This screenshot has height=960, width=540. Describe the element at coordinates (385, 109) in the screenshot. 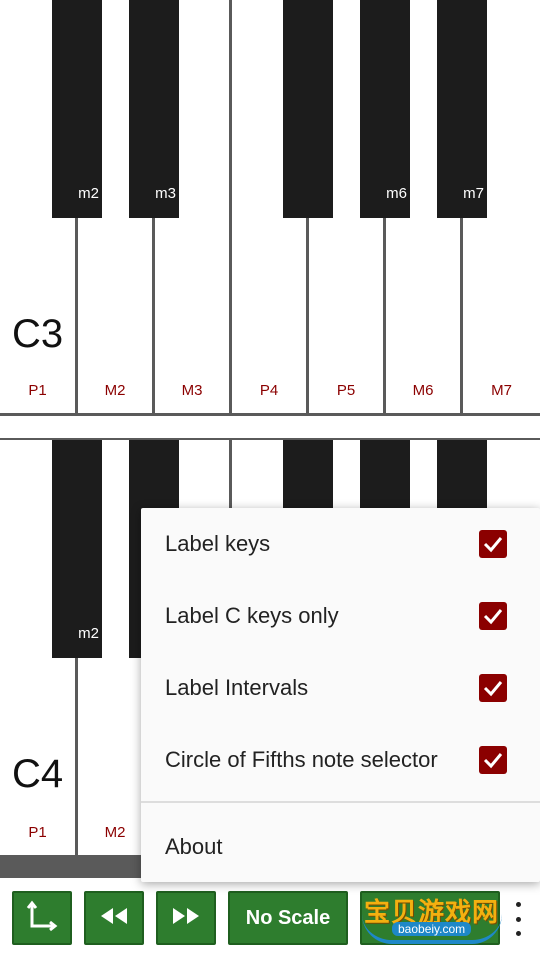

I see `black-key-g-sharp: m6` at that location.